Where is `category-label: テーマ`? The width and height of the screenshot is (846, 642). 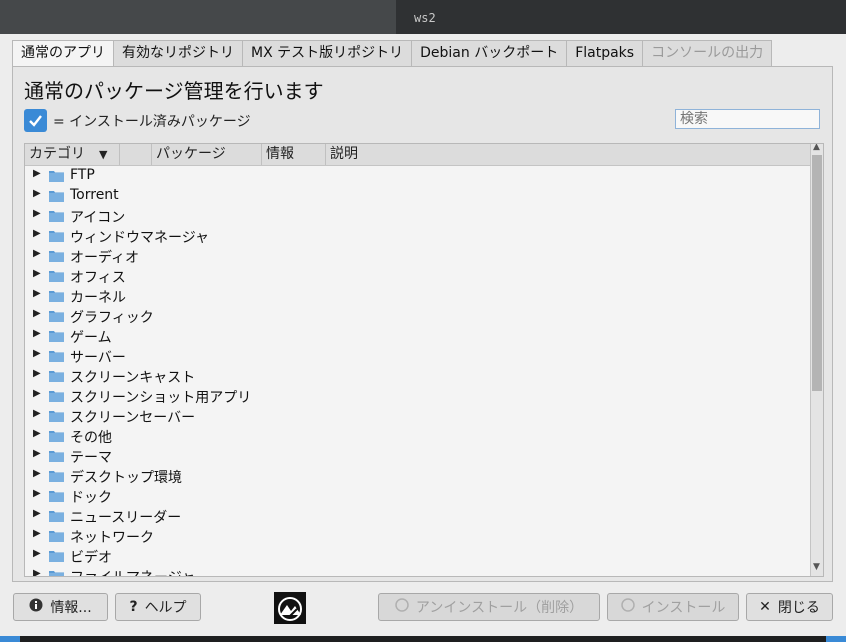
category-label: テーマ is located at coordinates (91, 458).